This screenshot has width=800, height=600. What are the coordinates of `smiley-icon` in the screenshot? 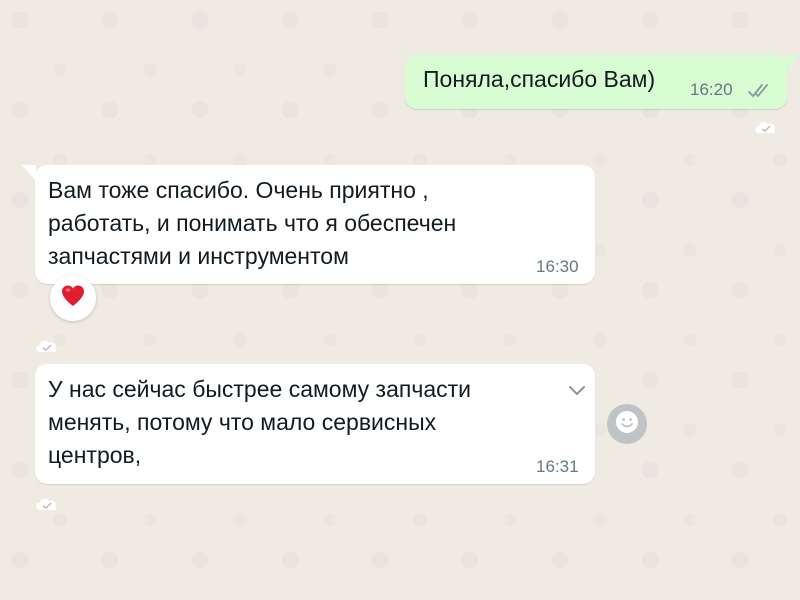 It's located at (627, 424).